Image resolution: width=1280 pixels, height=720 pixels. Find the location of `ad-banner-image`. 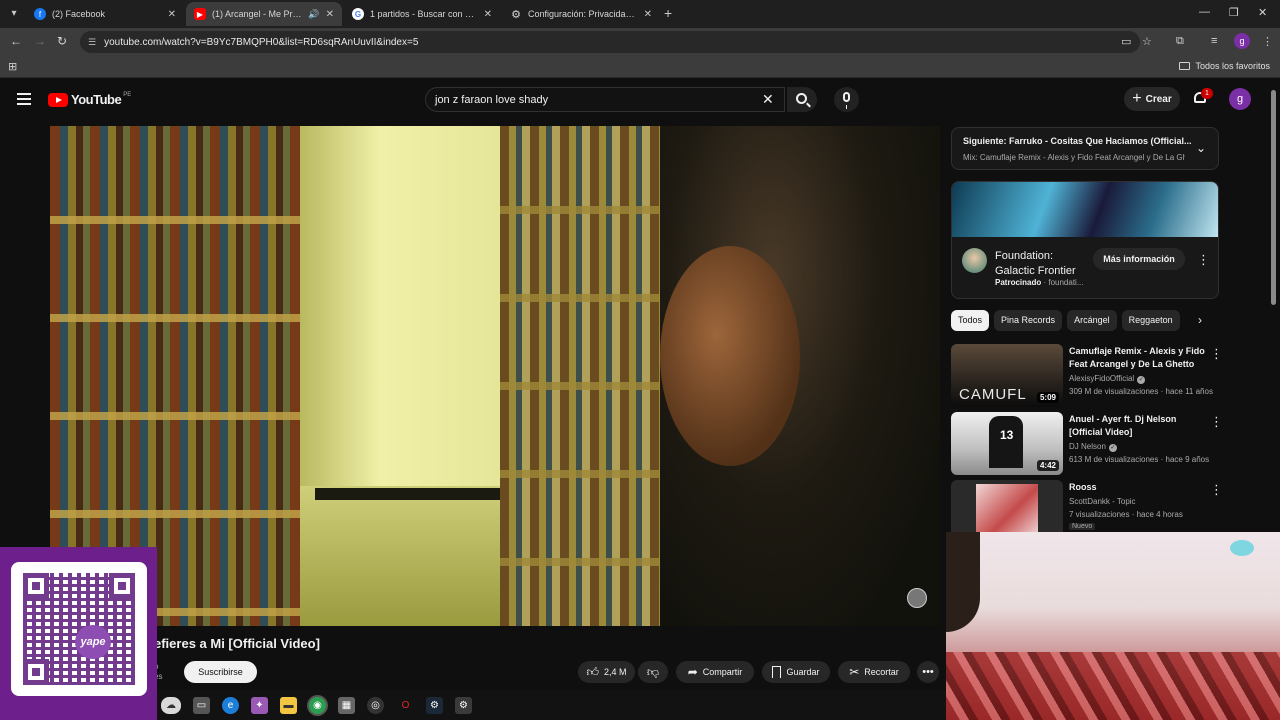

ad-banner-image is located at coordinates (1085, 209).